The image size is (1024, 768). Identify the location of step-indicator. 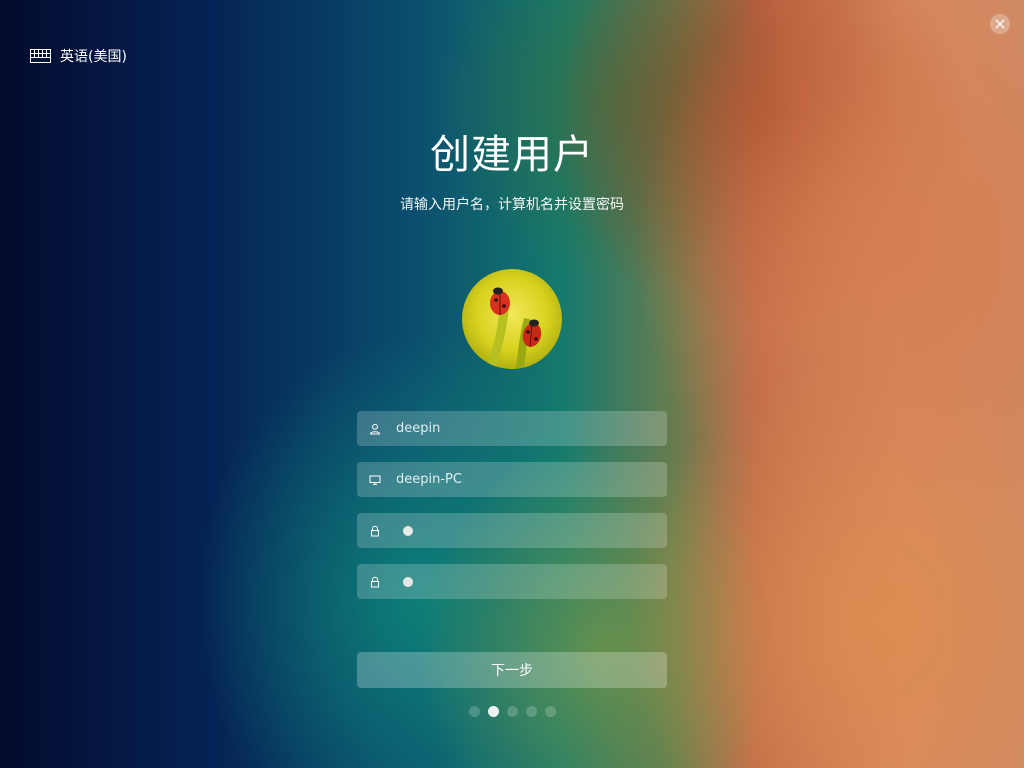
(512, 711).